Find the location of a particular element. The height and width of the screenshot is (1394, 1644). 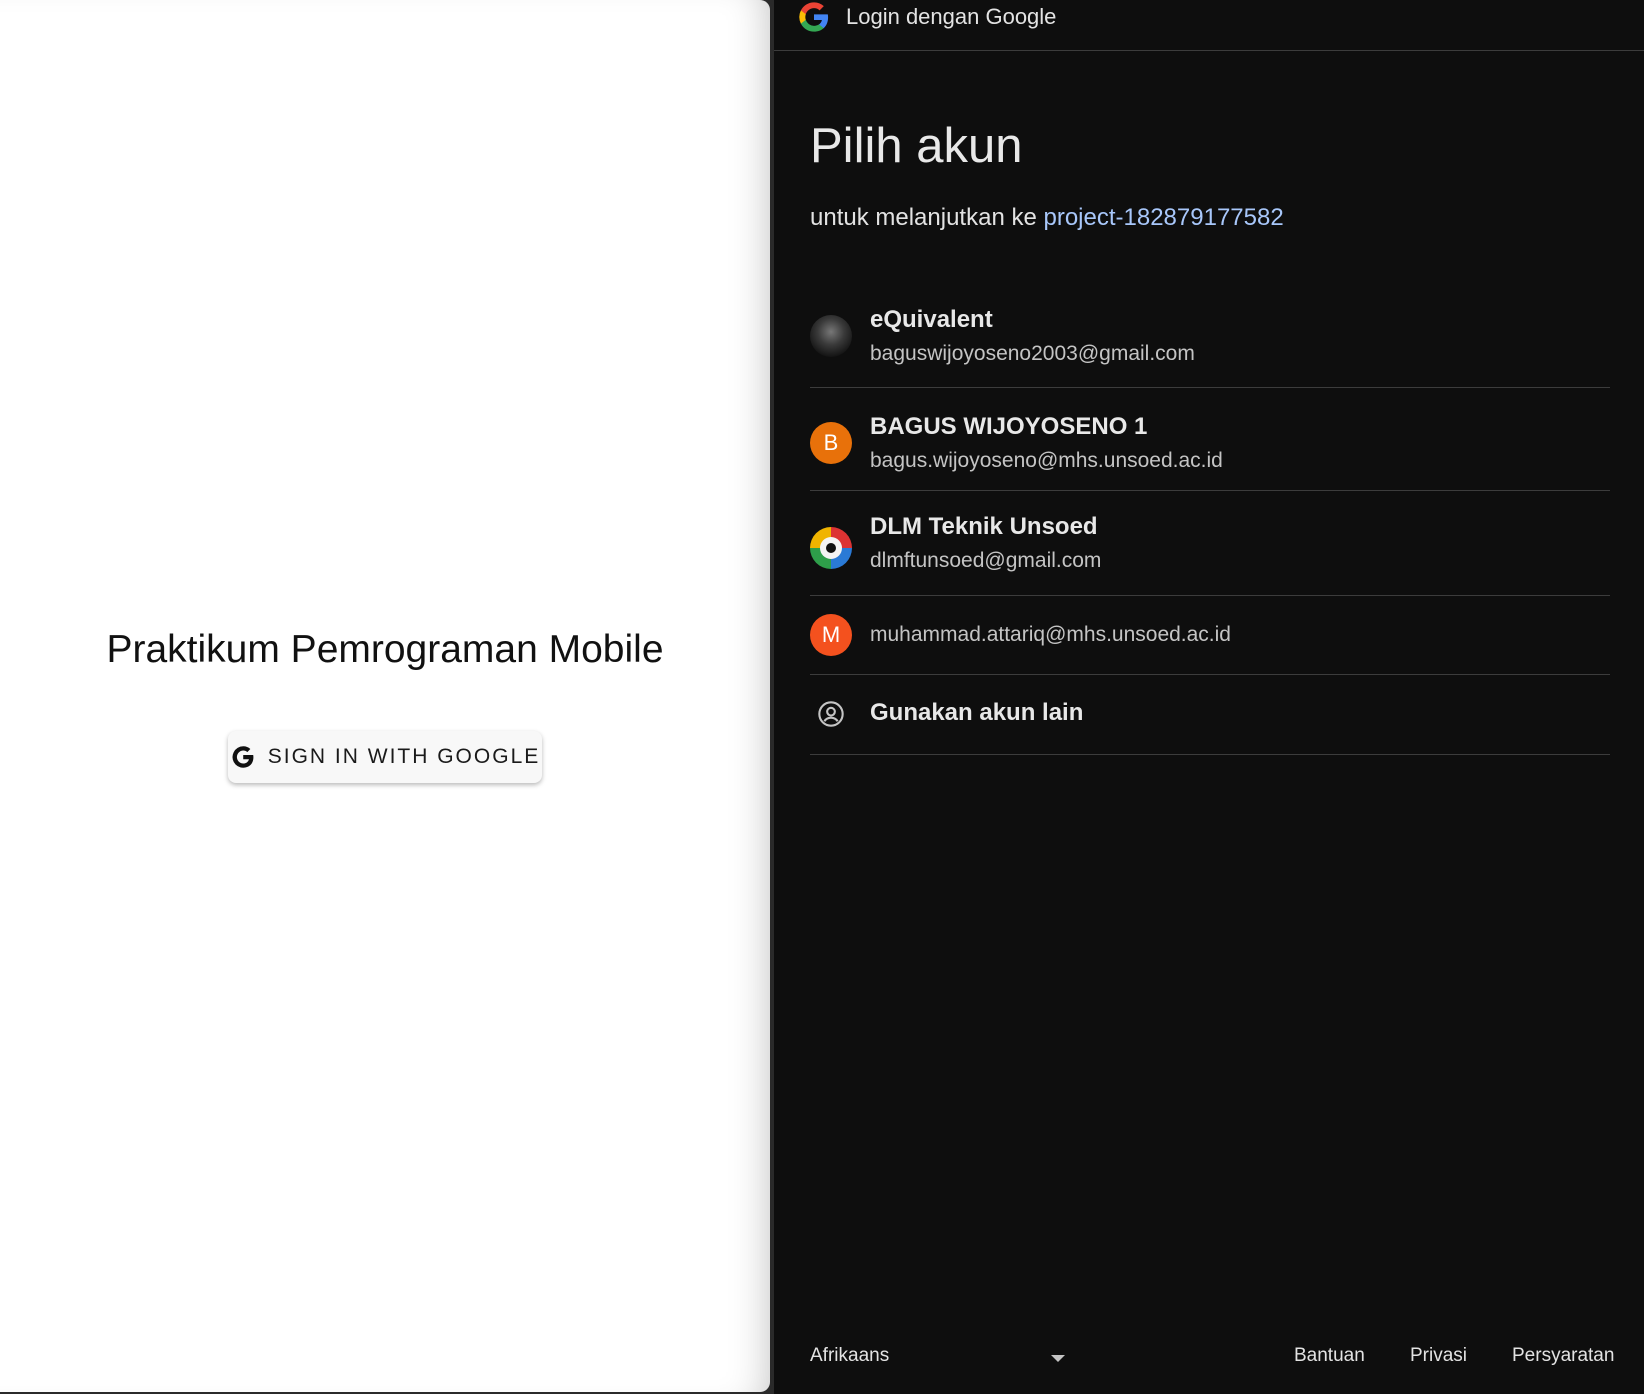

app-title: Praktikum Pemrograman Mobile is located at coordinates (385, 649).